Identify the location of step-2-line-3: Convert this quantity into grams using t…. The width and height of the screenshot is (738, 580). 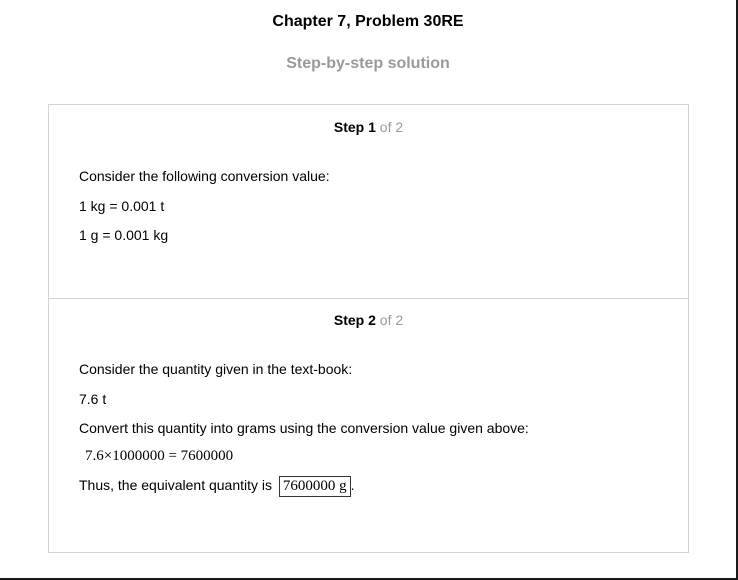
(304, 428).